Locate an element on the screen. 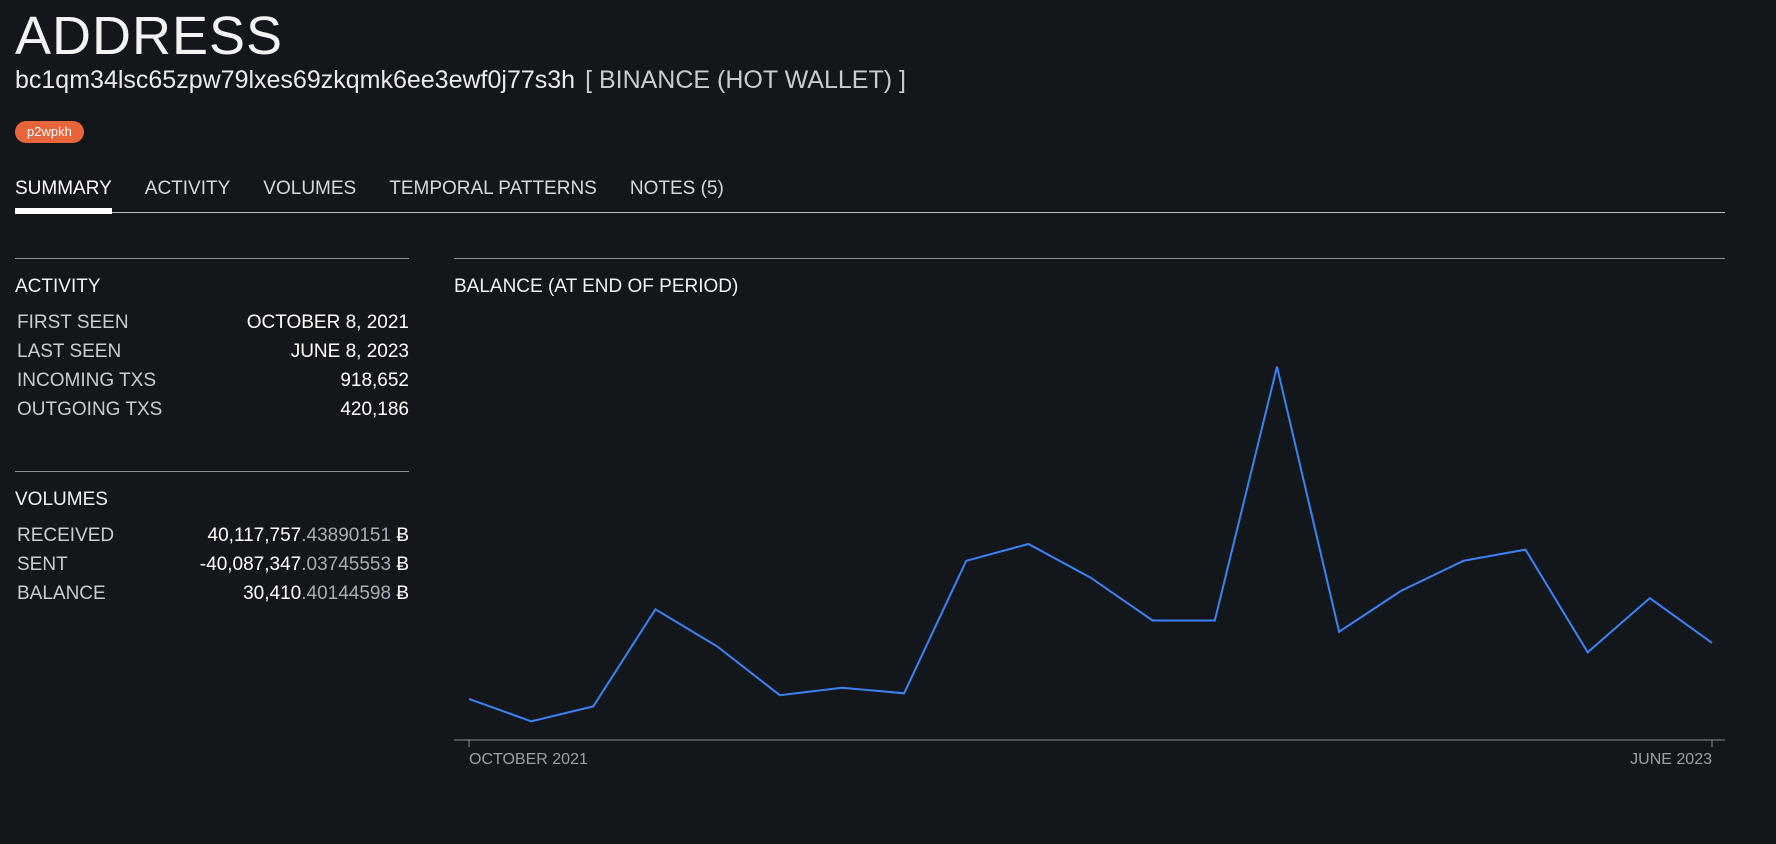 Image resolution: width=1776 pixels, height=844 pixels. outgoing-txs-label: OUTGOING TXS is located at coordinates (90, 409).